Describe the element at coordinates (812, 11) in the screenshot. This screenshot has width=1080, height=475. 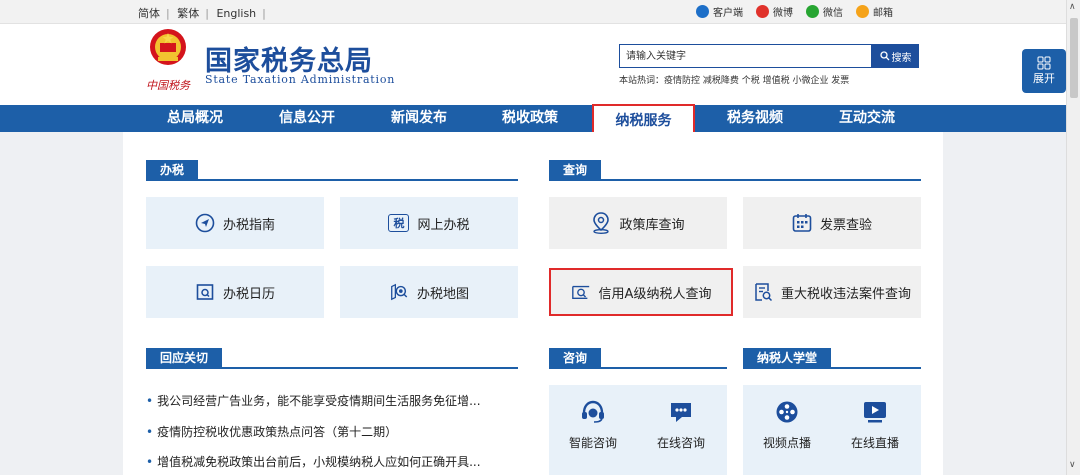
I see `wechat-icon` at that location.